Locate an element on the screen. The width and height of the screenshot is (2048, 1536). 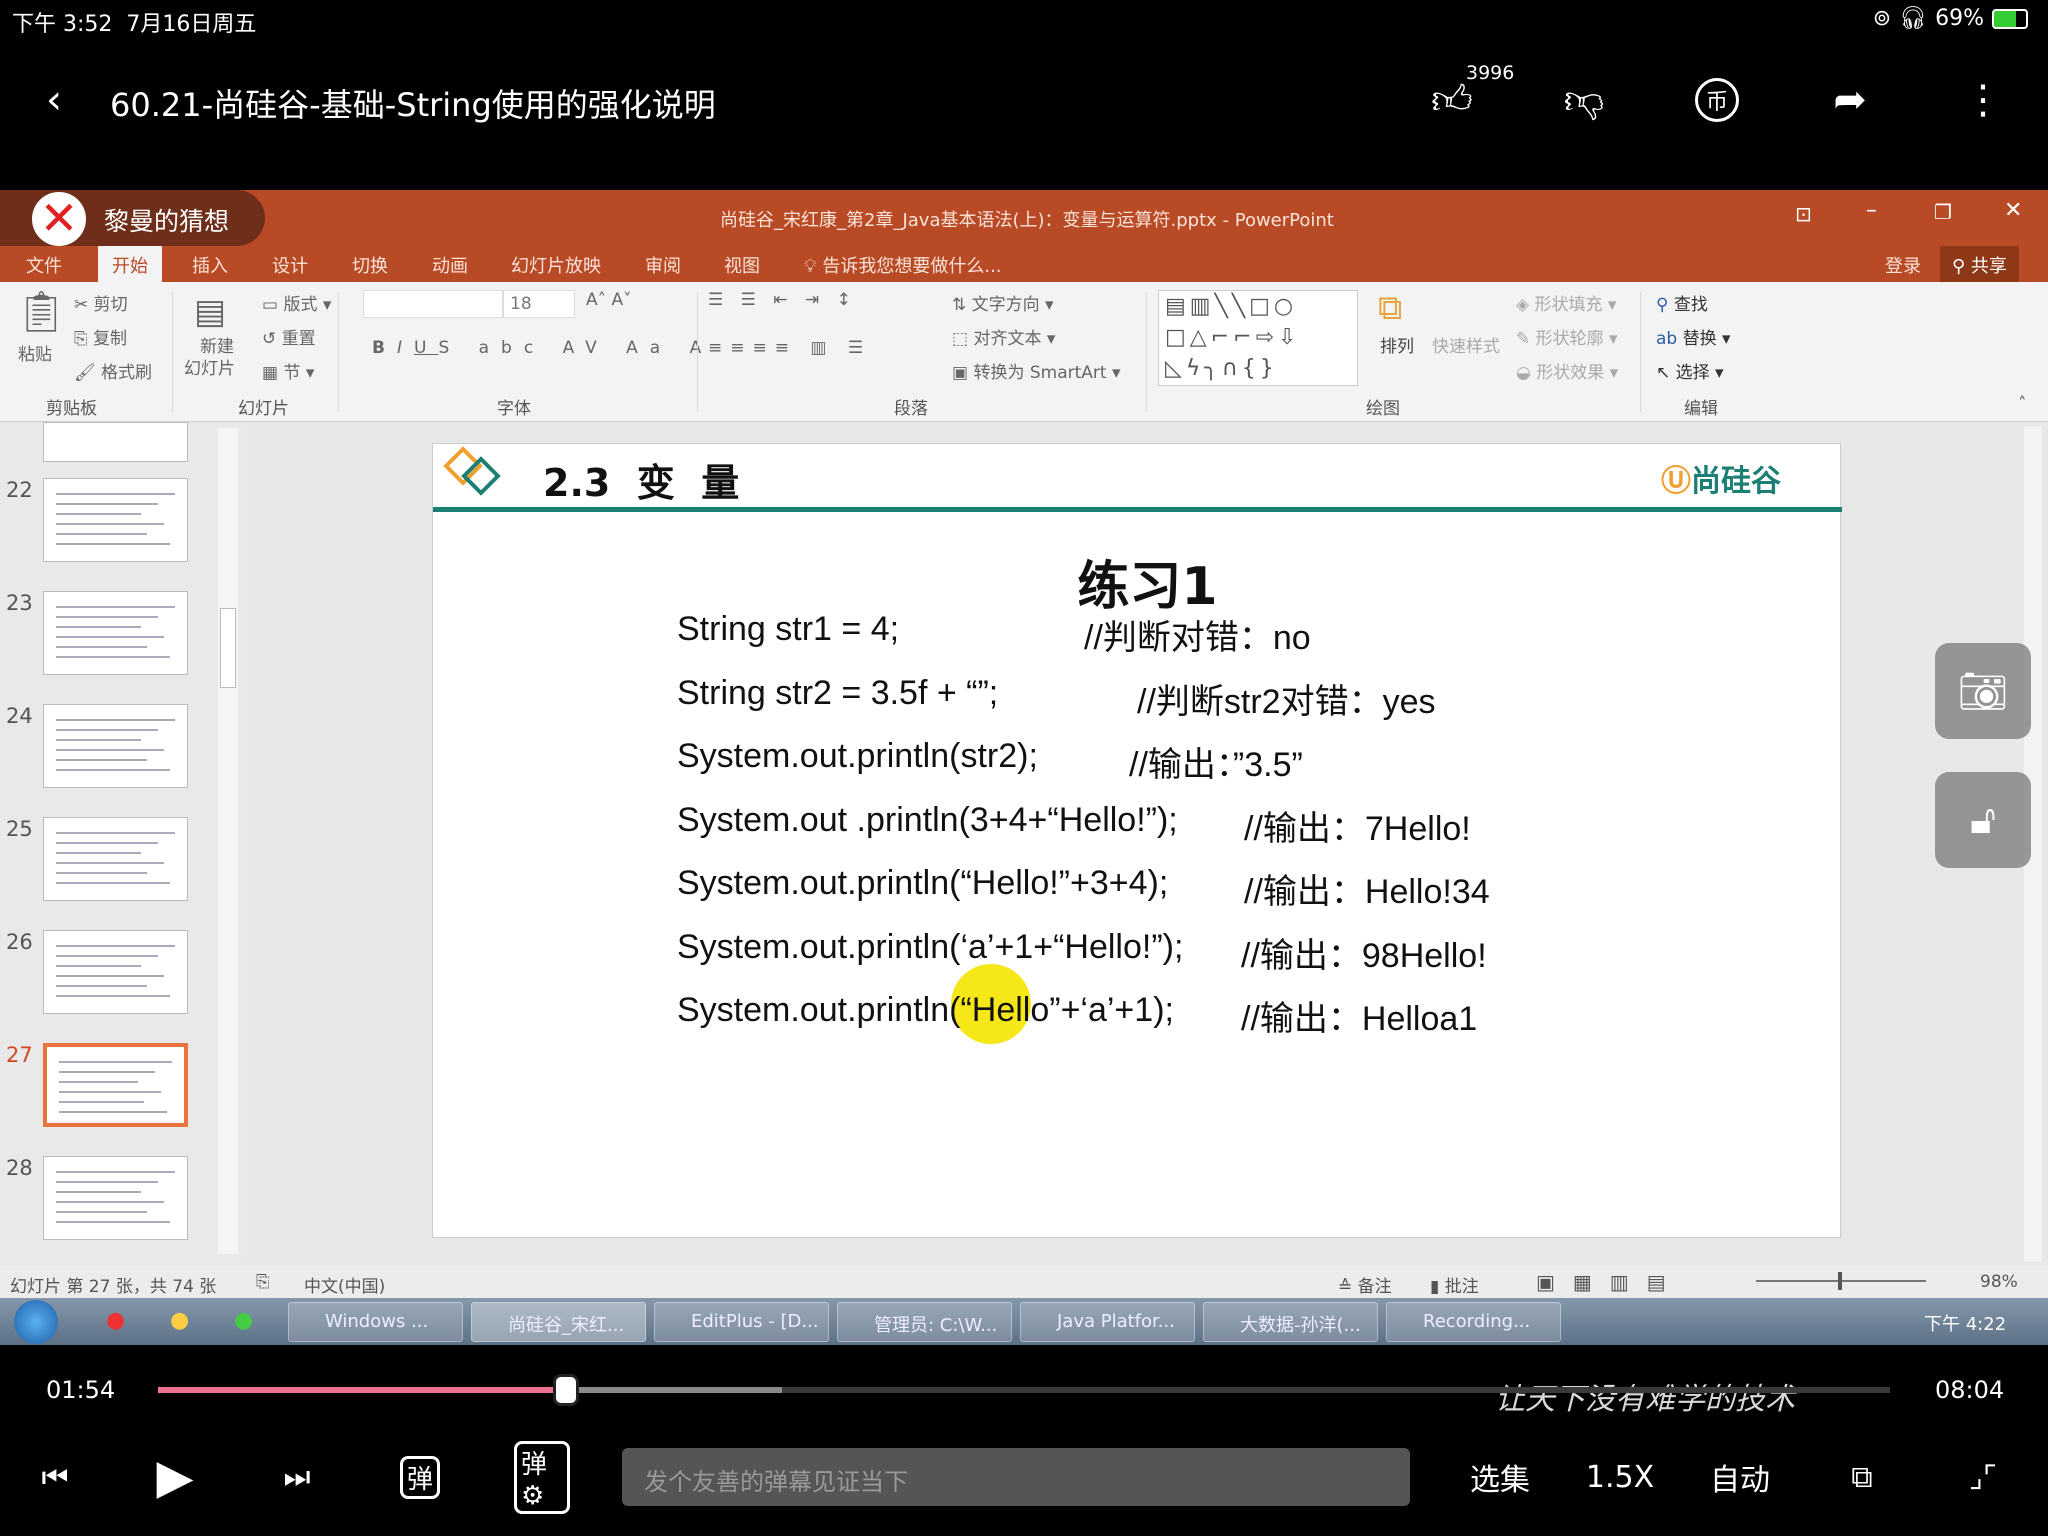
danmaku-settings: 弹⚙ is located at coordinates (542, 1477).